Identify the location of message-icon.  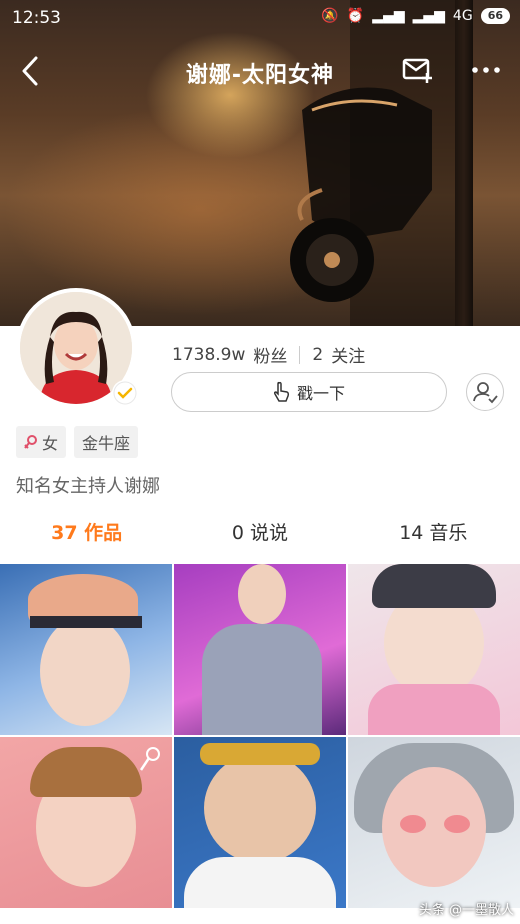
(418, 70).